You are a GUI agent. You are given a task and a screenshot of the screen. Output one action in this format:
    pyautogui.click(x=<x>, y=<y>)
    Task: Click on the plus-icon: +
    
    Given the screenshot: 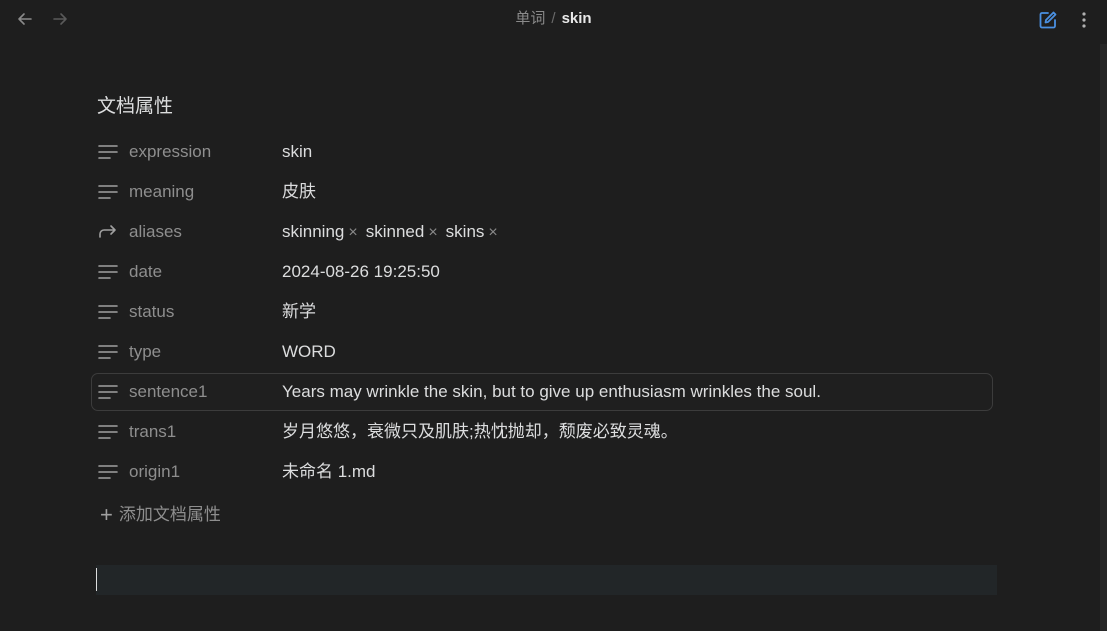 What is the action you would take?
    pyautogui.click(x=106, y=514)
    